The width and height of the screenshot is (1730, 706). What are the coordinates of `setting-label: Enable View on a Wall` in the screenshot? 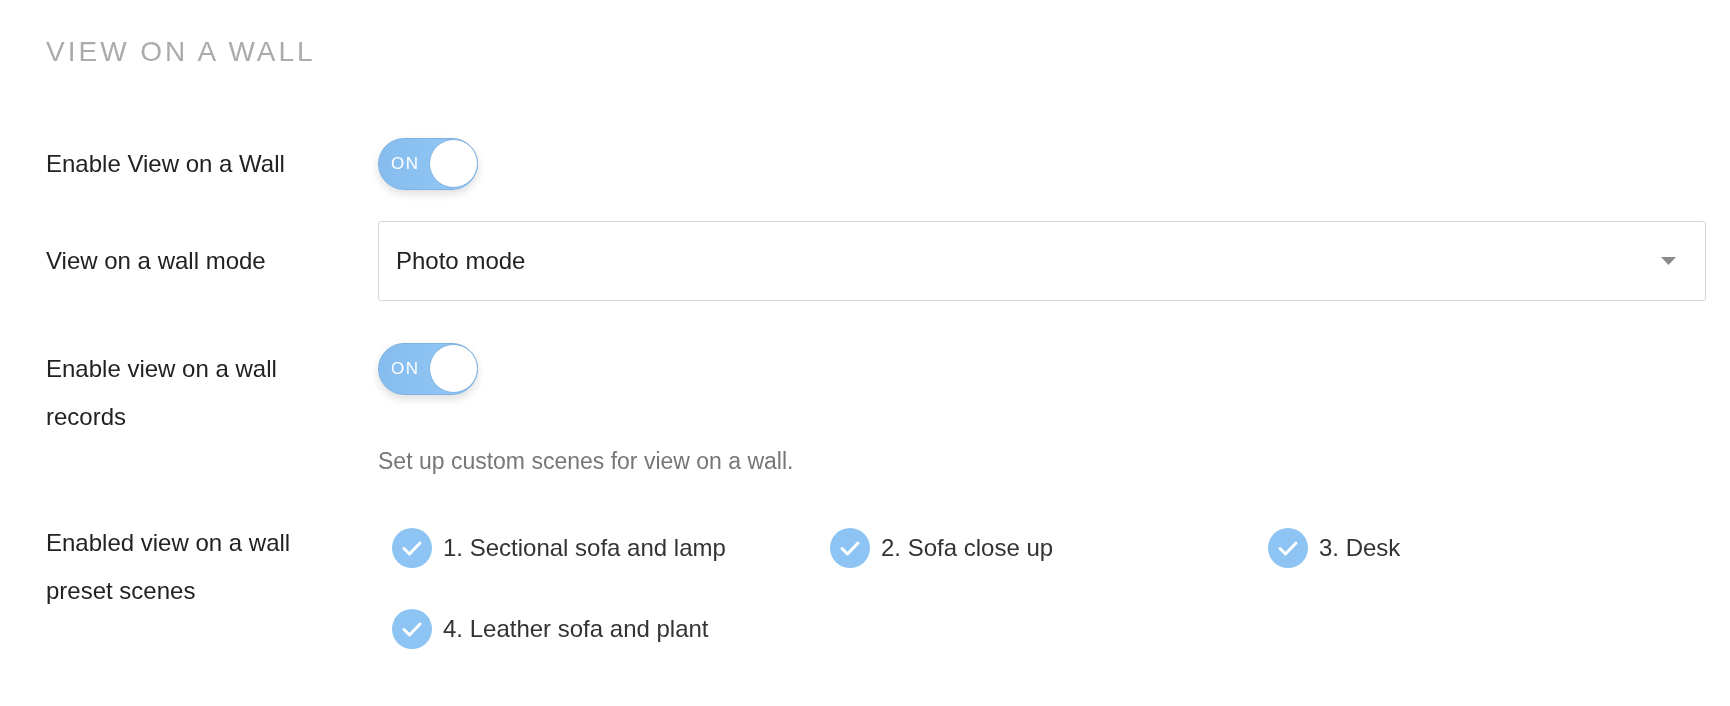 It's located at (166, 164).